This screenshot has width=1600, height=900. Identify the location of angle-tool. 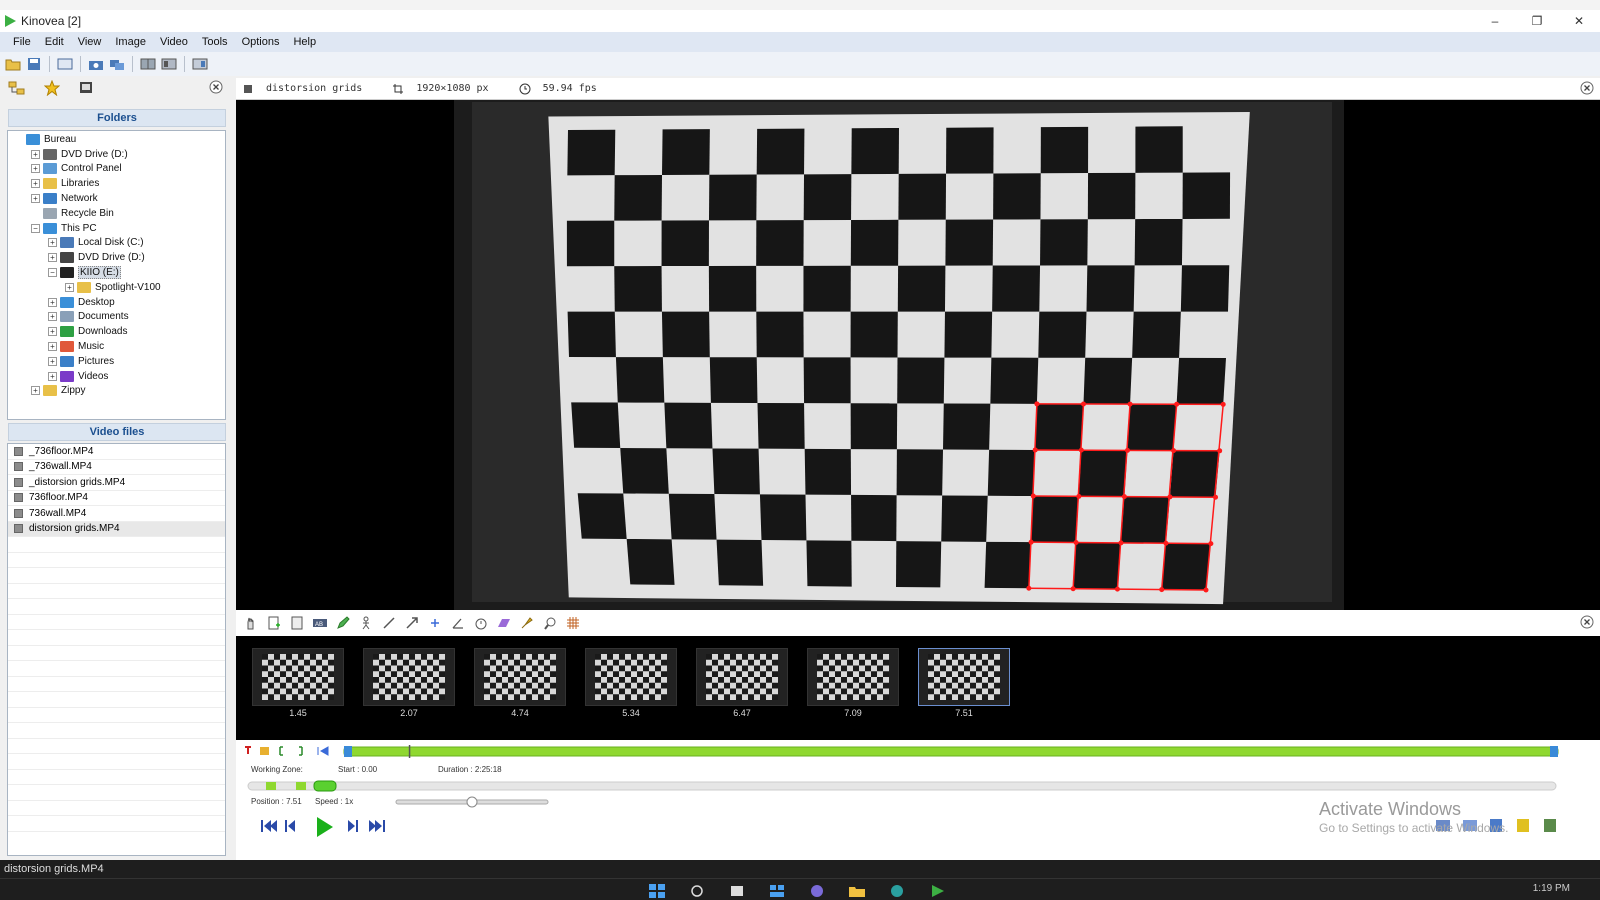
(457, 623).